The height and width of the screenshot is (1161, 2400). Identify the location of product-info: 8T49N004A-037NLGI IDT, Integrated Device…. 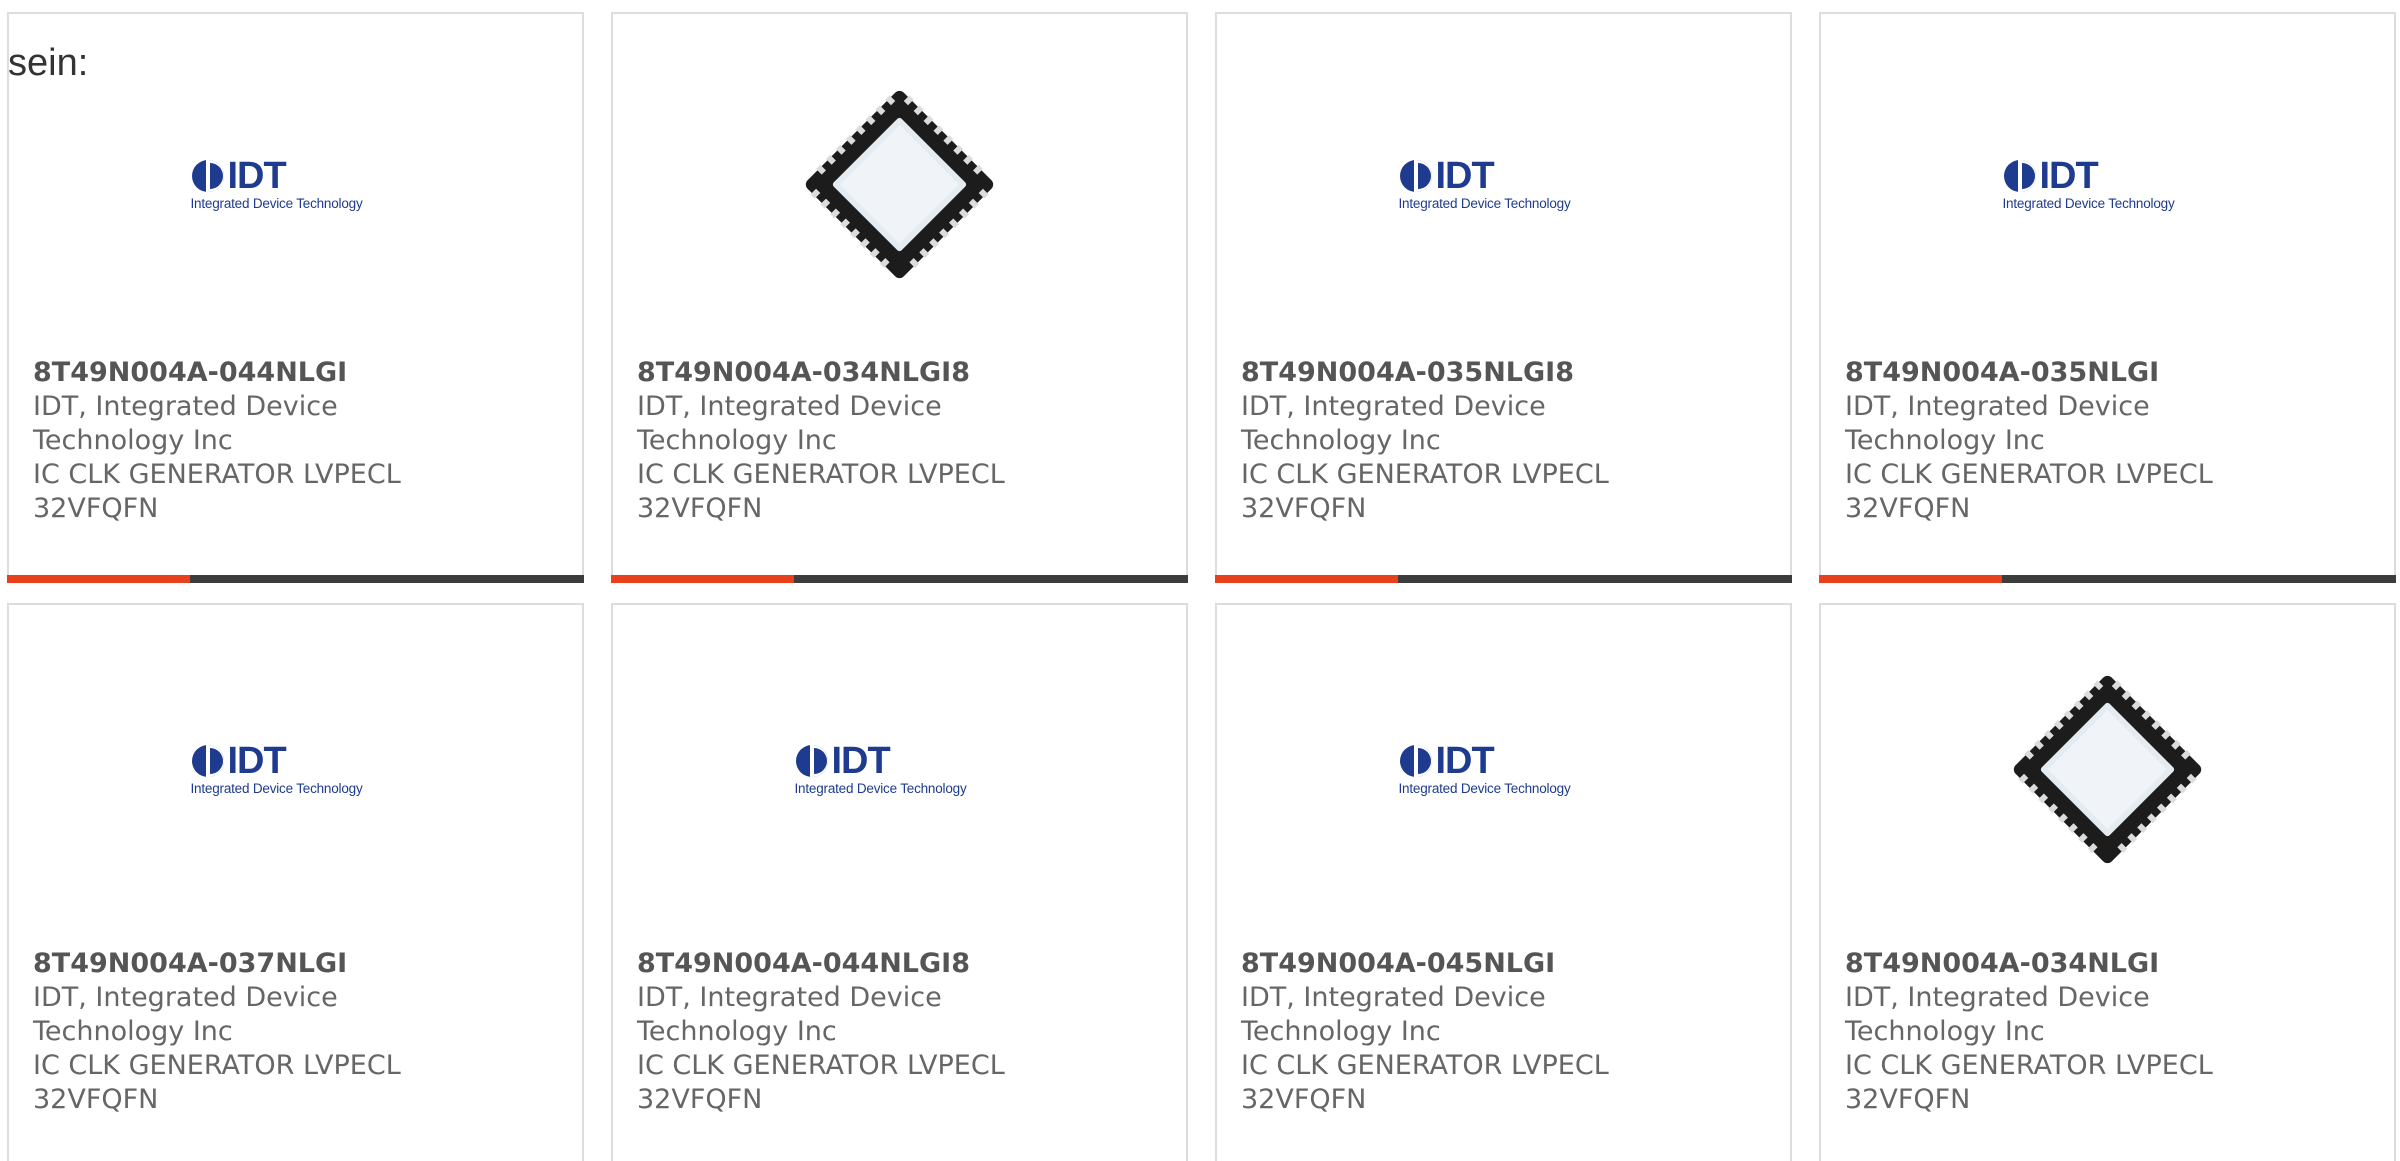
(297, 1032).